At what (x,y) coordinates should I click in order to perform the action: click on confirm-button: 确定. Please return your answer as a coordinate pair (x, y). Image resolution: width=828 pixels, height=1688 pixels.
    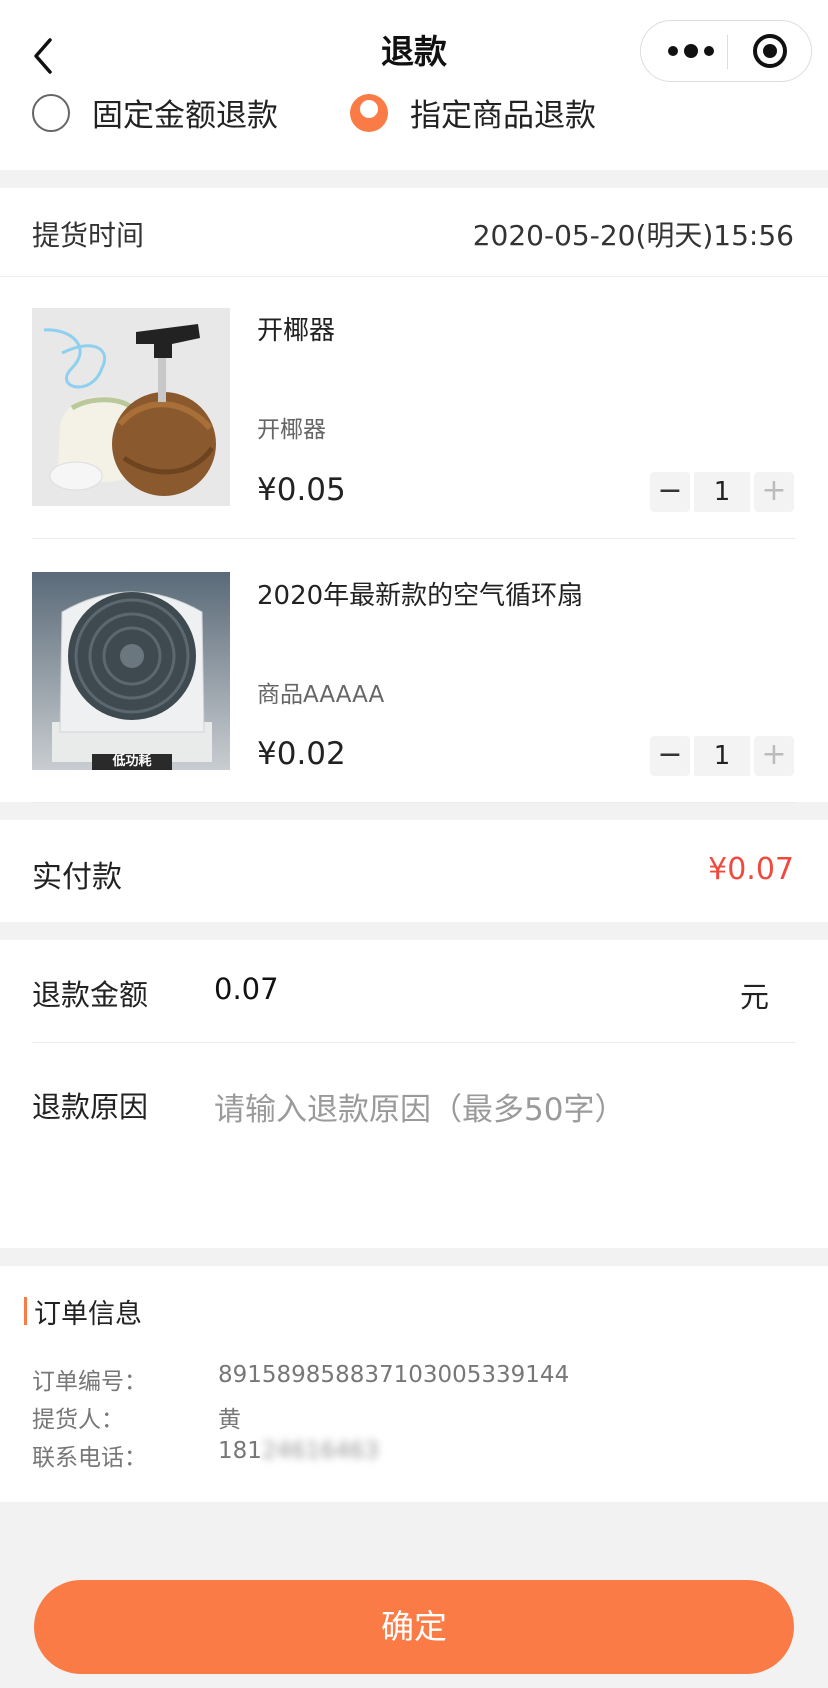
    Looking at the image, I should click on (414, 1627).